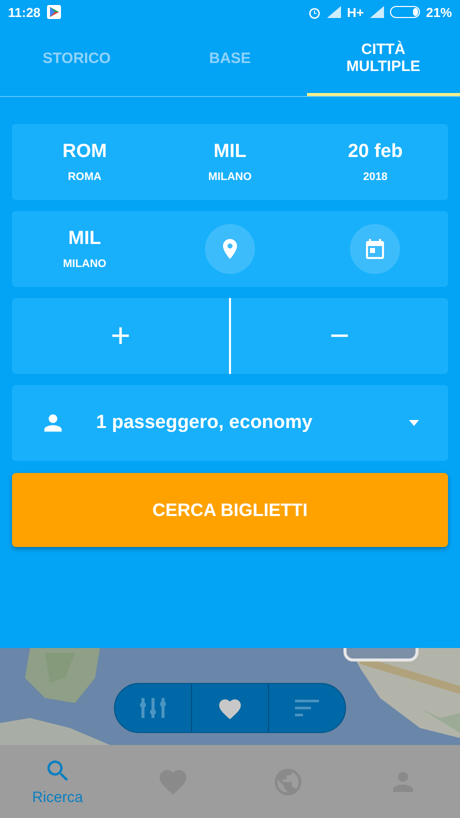 This screenshot has height=818, width=460. Describe the element at coordinates (439, 12) in the screenshot. I see `battery-percent: 21%` at that location.